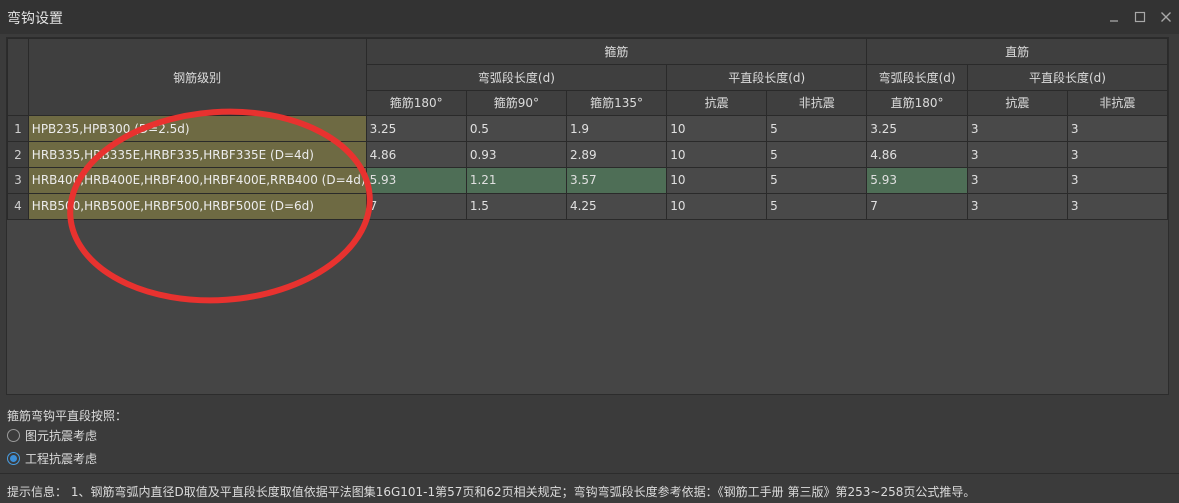 The image size is (1179, 503). What do you see at coordinates (1067, 77) in the screenshot?
I see `straight-flat-header: 平直段长度(d)` at bounding box center [1067, 77].